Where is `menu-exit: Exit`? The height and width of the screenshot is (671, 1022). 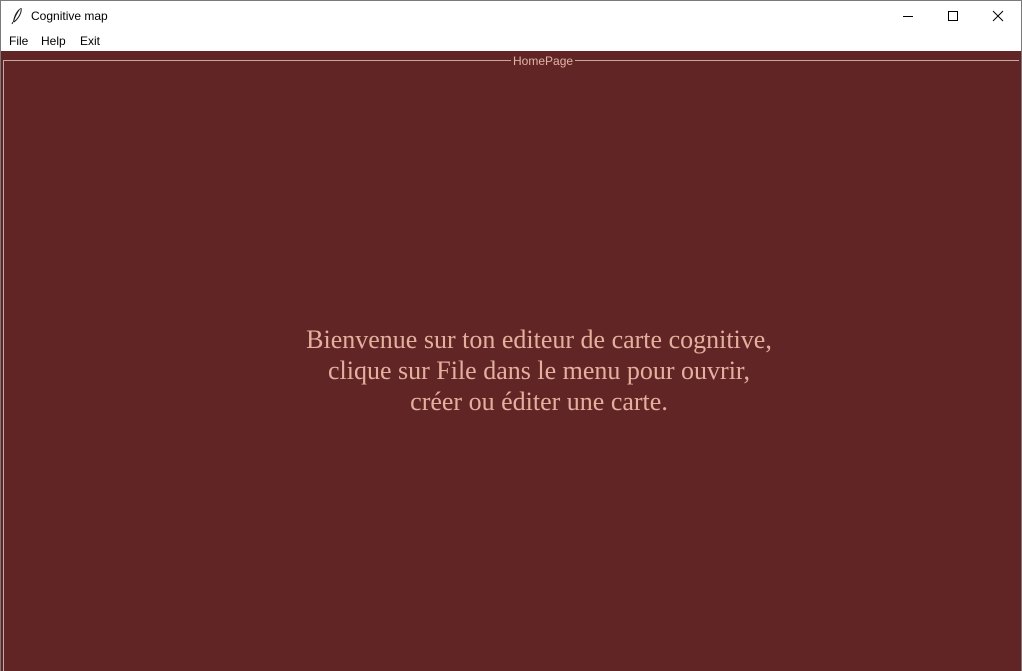
menu-exit: Exit is located at coordinates (90, 41).